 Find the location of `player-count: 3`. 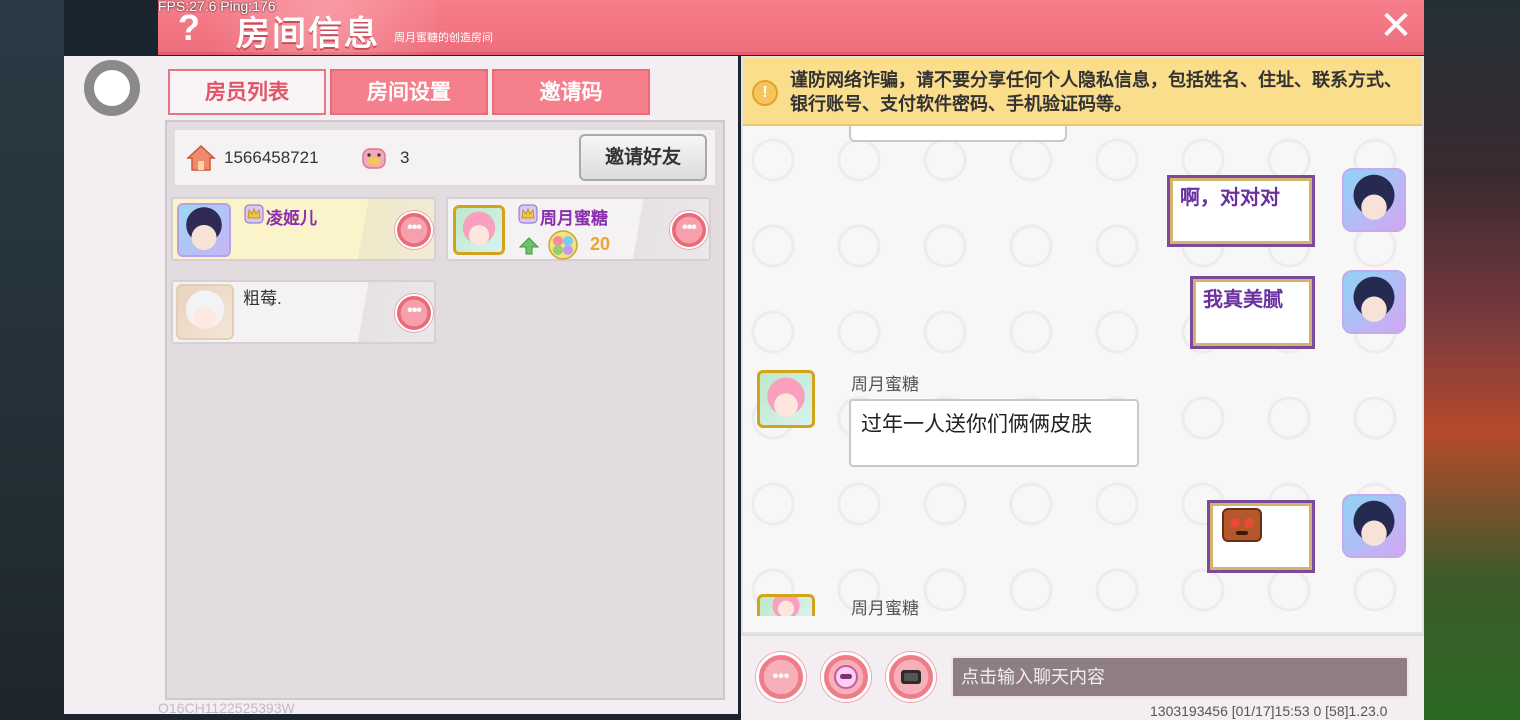

player-count: 3 is located at coordinates (405, 157).